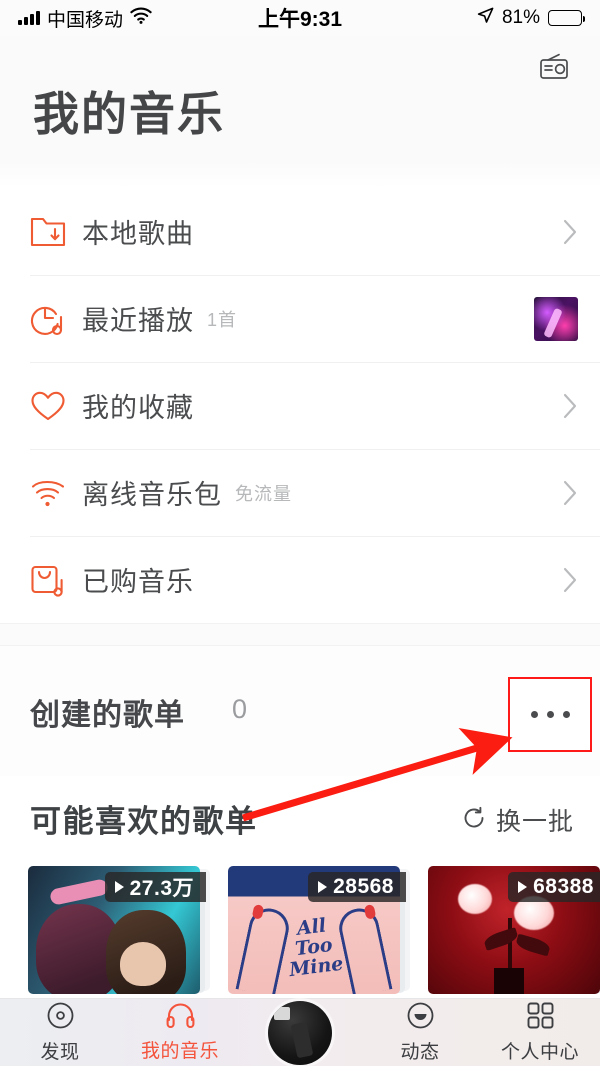  Describe the element at coordinates (300, 318) in the screenshot. I see `menu-item-recently-played: 最近播放 1首` at that location.